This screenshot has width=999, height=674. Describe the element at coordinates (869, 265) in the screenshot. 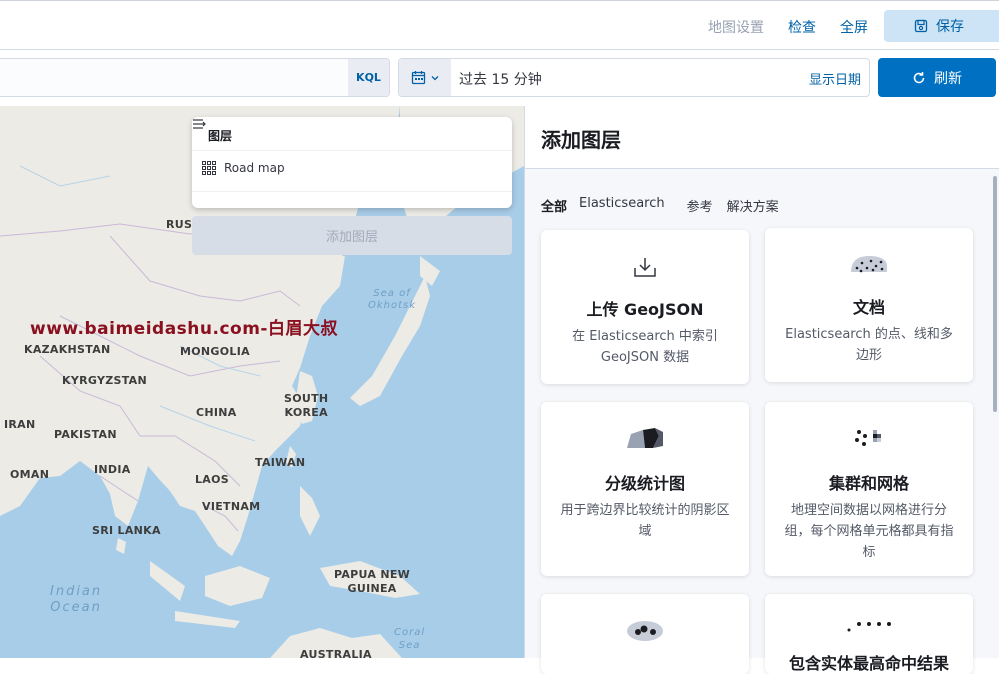

I see `documents-icon` at that location.